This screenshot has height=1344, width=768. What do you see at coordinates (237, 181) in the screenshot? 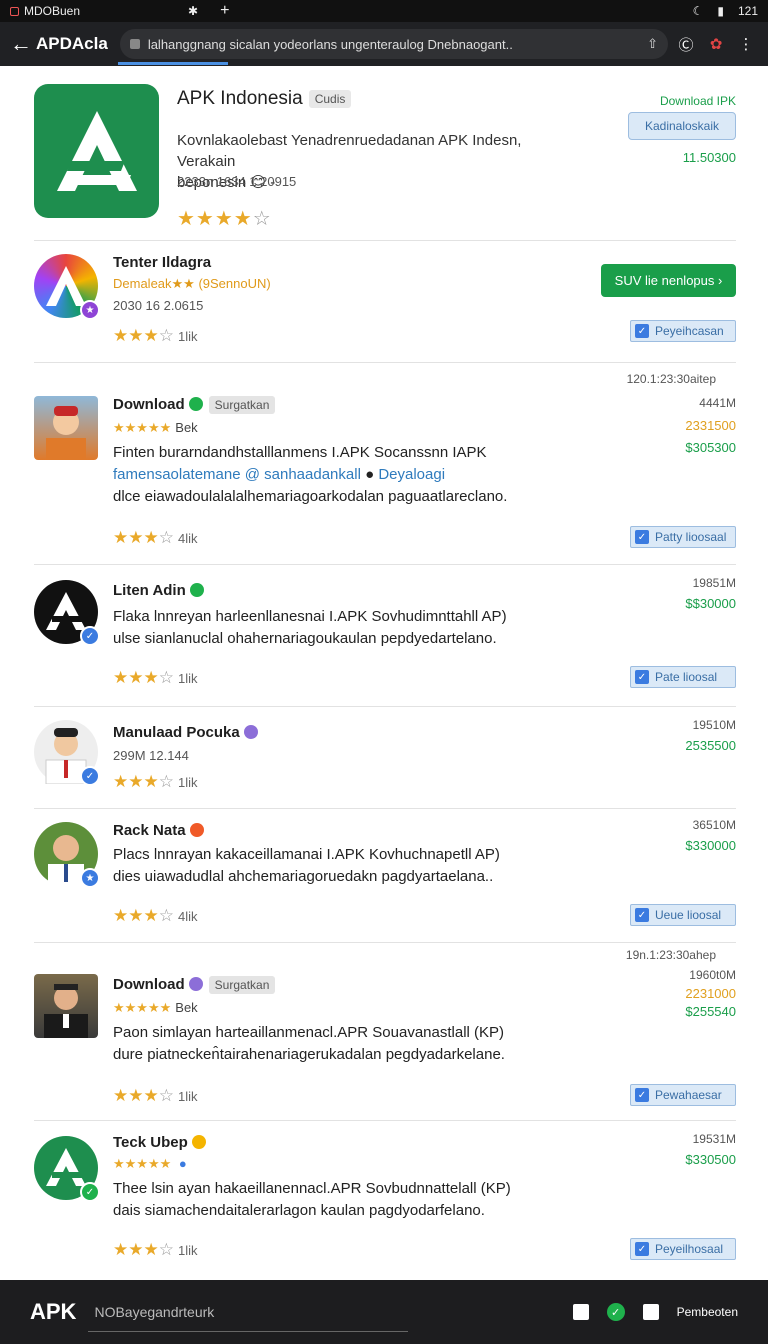
I see `hero-meta: 2233n 1634 1 20915` at bounding box center [237, 181].